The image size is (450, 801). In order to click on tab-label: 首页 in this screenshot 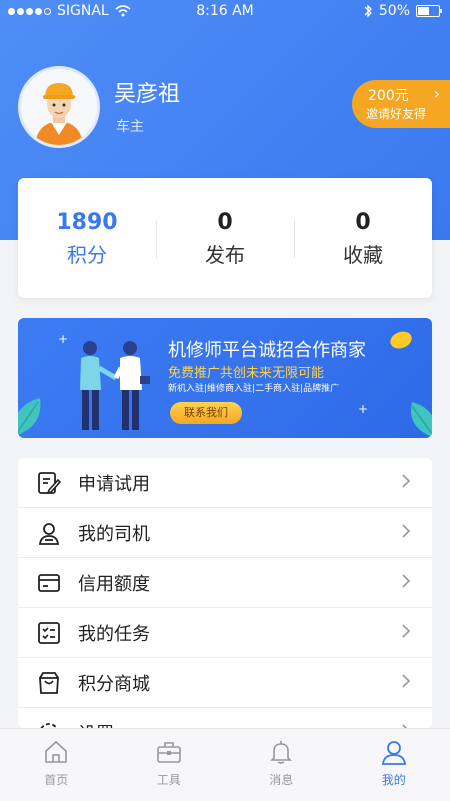, I will do `click(56, 779)`.